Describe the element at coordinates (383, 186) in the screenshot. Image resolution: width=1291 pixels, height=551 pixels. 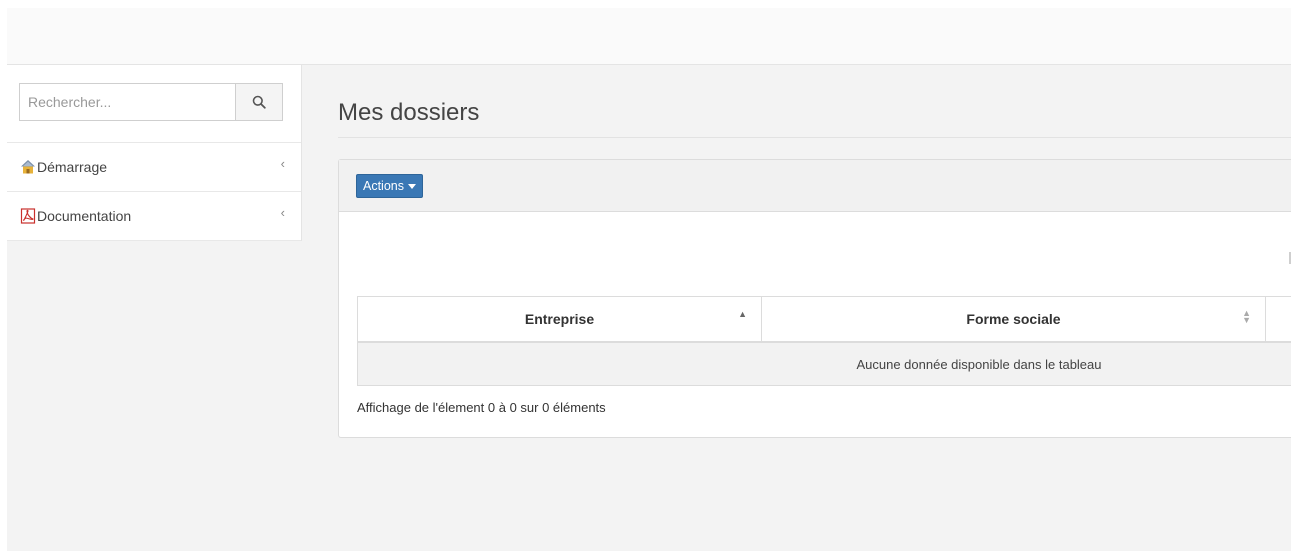
I see `actions-label: Actions` at that location.